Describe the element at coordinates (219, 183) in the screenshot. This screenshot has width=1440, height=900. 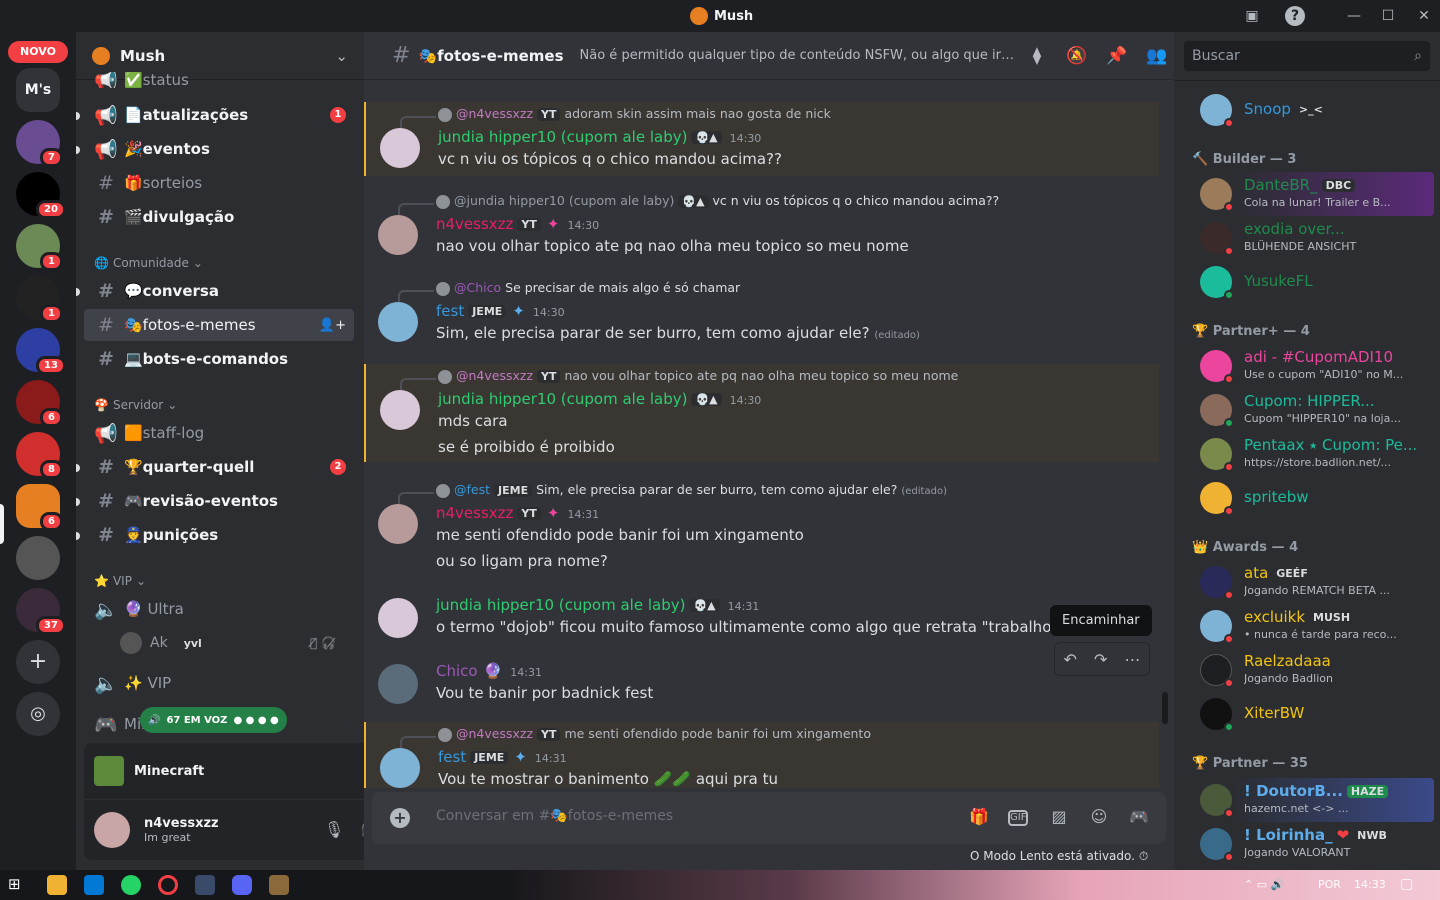
I see `channel-sorteios: # 🎁sorteios` at that location.